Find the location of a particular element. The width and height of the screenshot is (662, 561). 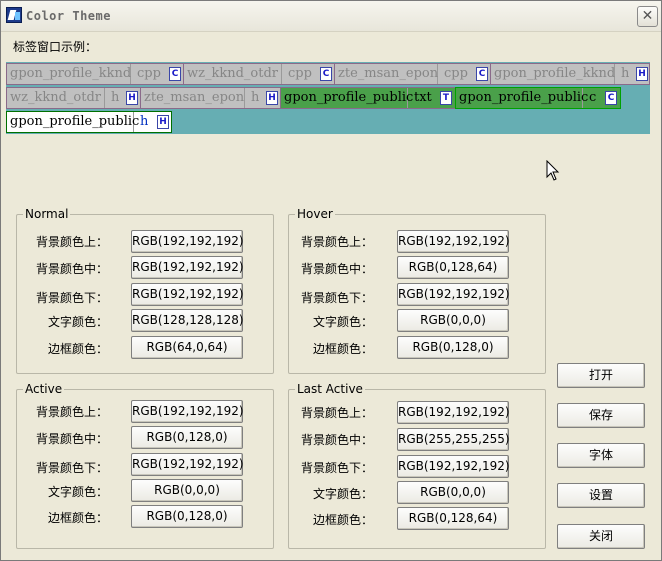

last-active-bg-mid-color-button: RGB(255,255,255) is located at coordinates (453, 439).